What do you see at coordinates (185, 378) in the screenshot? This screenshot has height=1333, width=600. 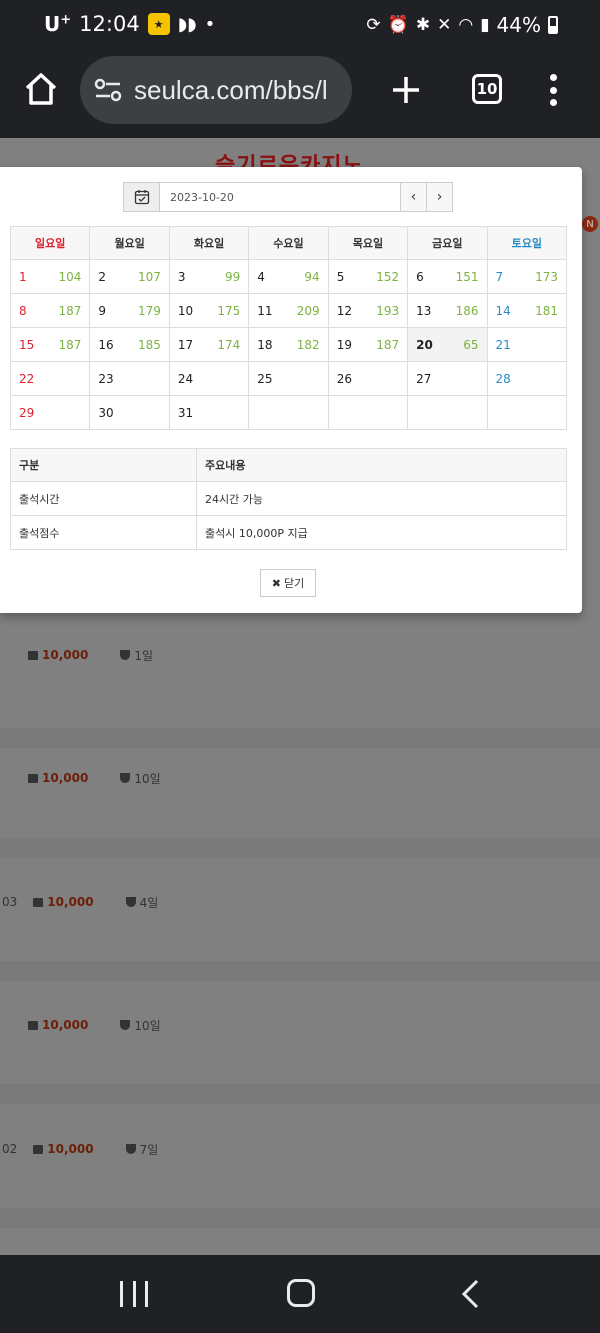 I see `day-number: 24` at bounding box center [185, 378].